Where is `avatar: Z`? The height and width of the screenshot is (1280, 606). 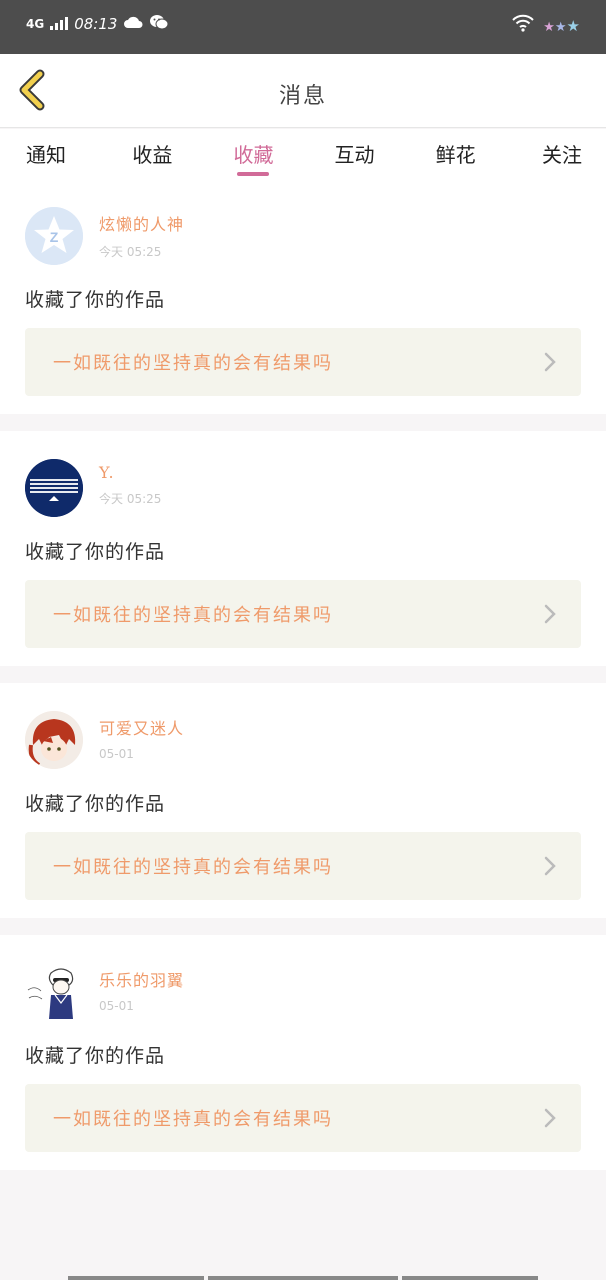
avatar: Z is located at coordinates (54, 236).